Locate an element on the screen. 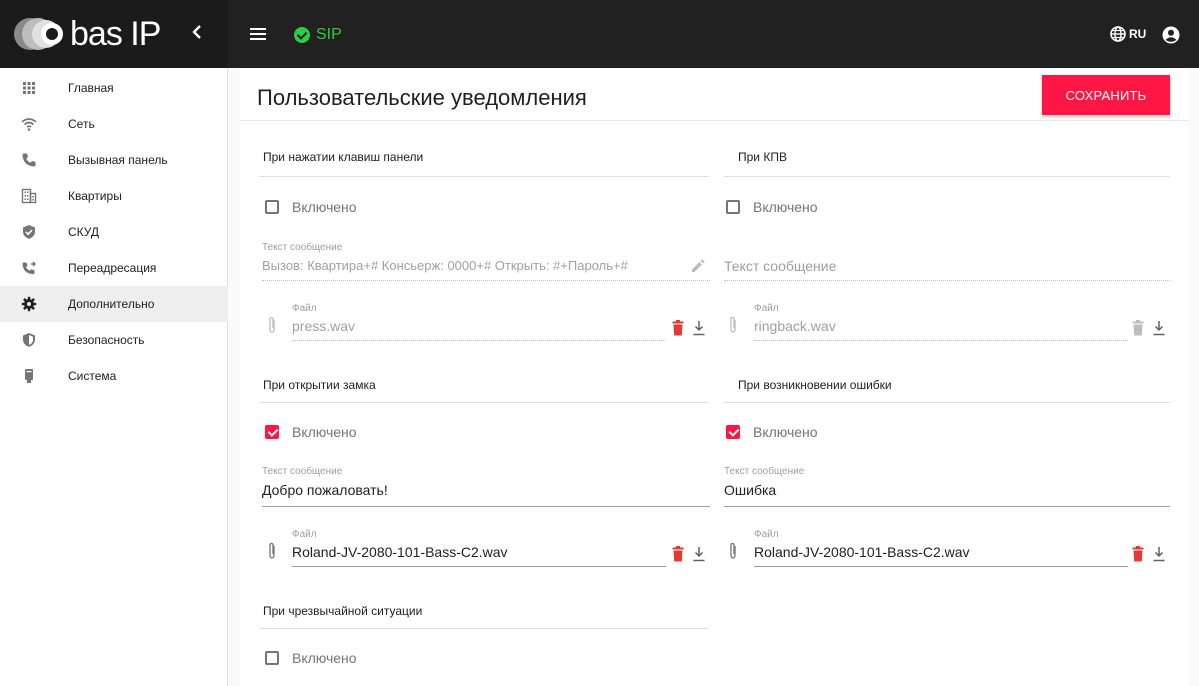  language-label: RU is located at coordinates (1138, 34).